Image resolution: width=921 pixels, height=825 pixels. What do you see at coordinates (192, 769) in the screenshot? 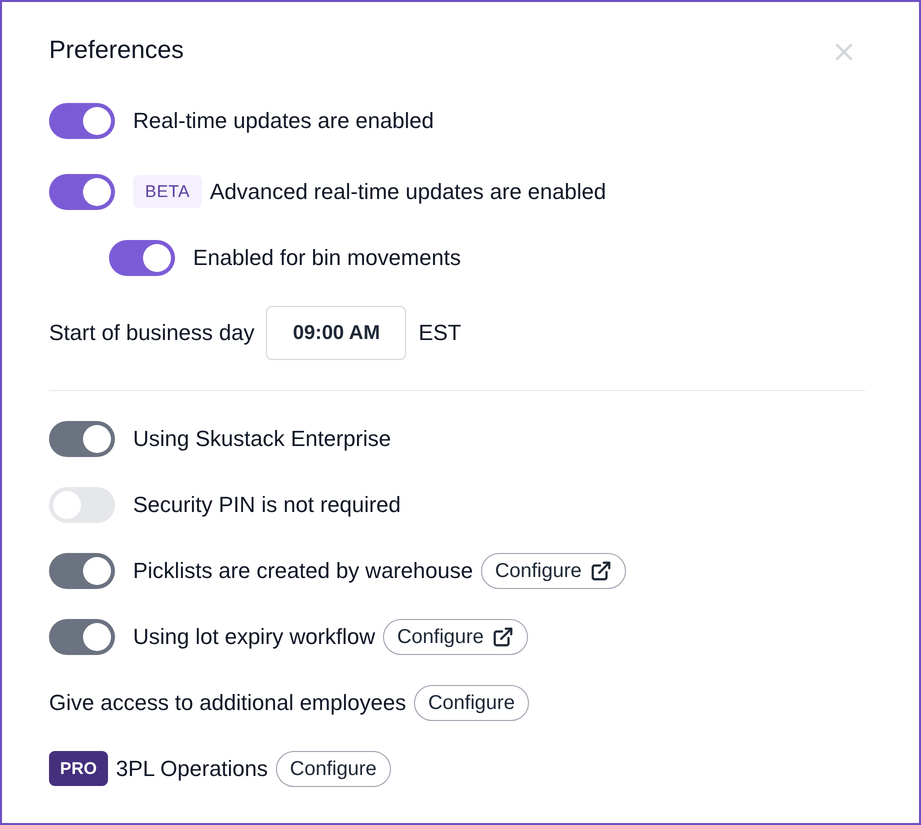
I see `setting-label: 3PL Operations` at bounding box center [192, 769].